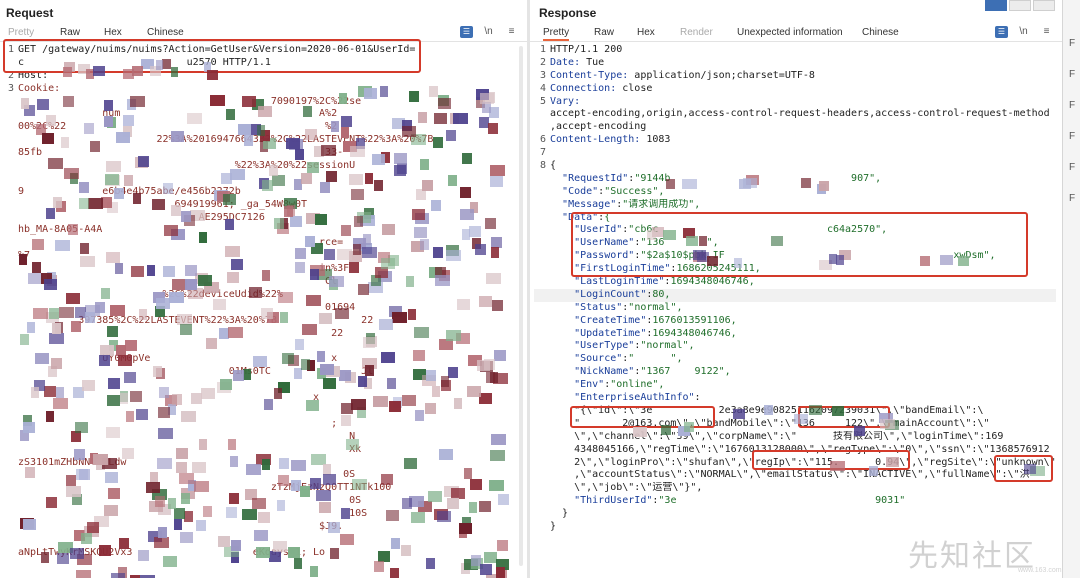 This screenshot has height=578, width=1080. Describe the element at coordinates (626, 488) in the screenshot. I see `line-text: \",\"job\":\"运营\"}",` at that location.